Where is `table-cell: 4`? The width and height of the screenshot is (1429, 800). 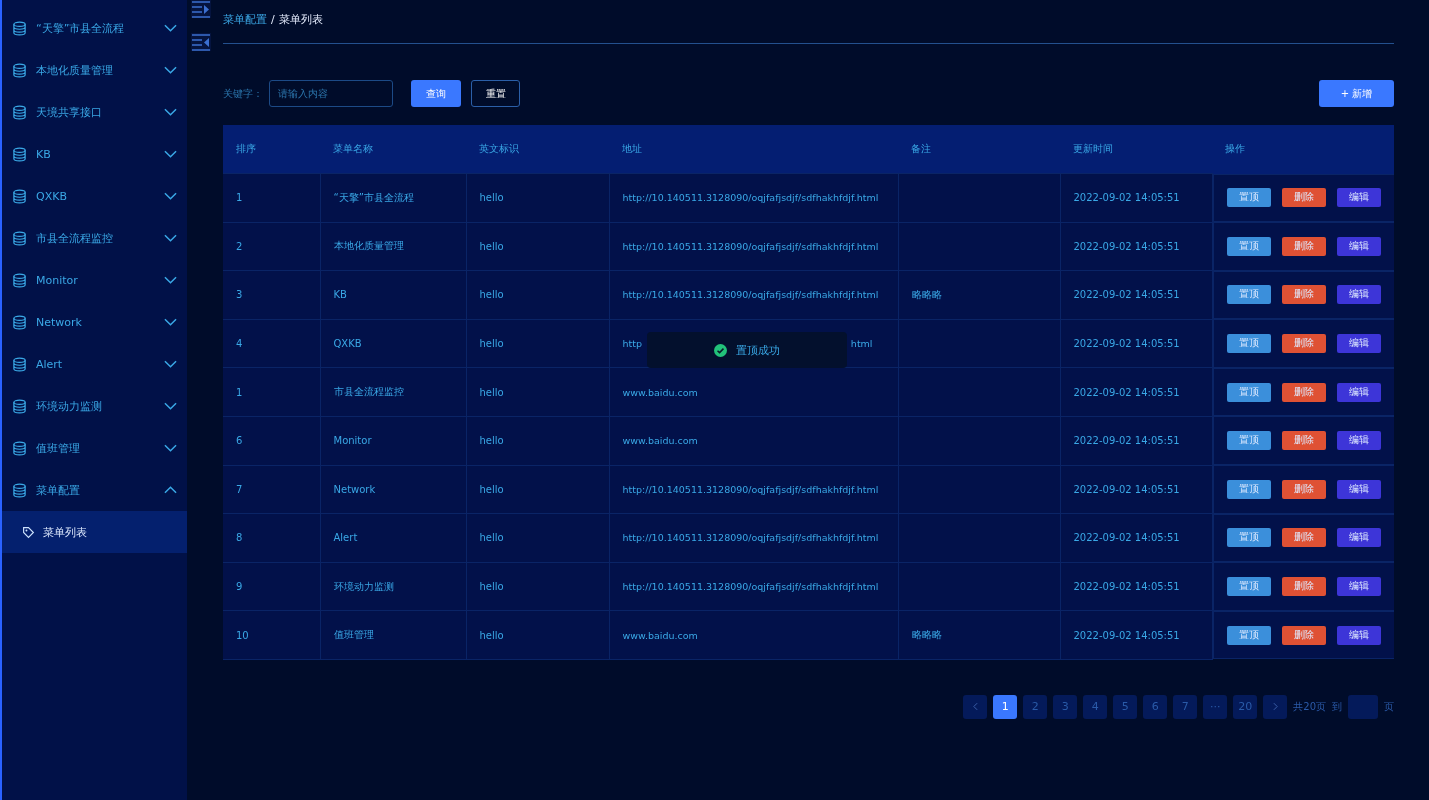
table-cell: 4 is located at coordinates (239, 344).